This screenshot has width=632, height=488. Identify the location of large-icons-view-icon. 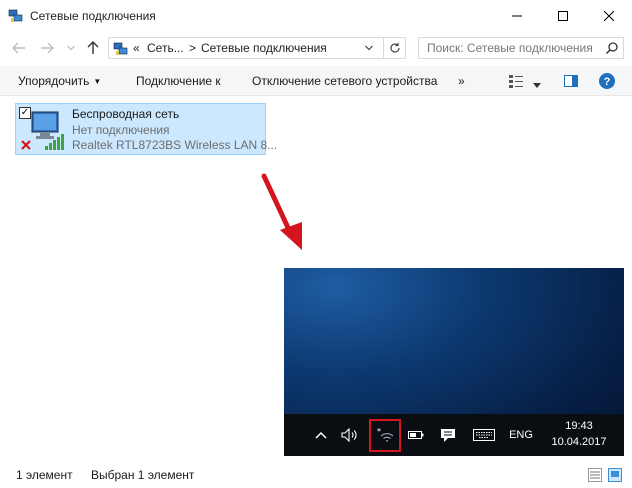
(615, 475).